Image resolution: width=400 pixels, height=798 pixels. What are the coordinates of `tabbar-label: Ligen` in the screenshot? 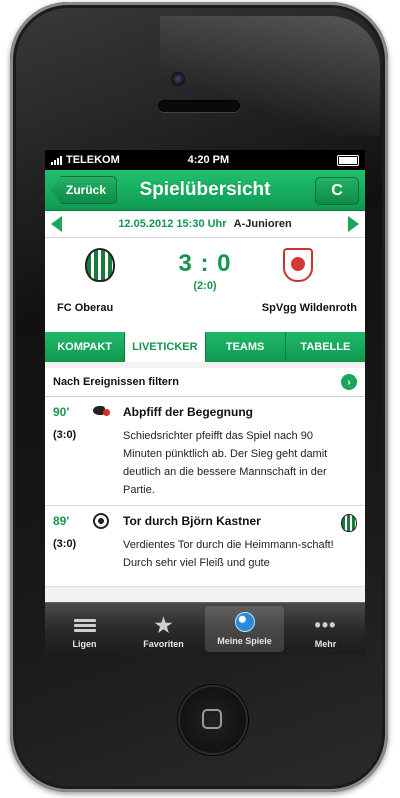 It's located at (84, 644).